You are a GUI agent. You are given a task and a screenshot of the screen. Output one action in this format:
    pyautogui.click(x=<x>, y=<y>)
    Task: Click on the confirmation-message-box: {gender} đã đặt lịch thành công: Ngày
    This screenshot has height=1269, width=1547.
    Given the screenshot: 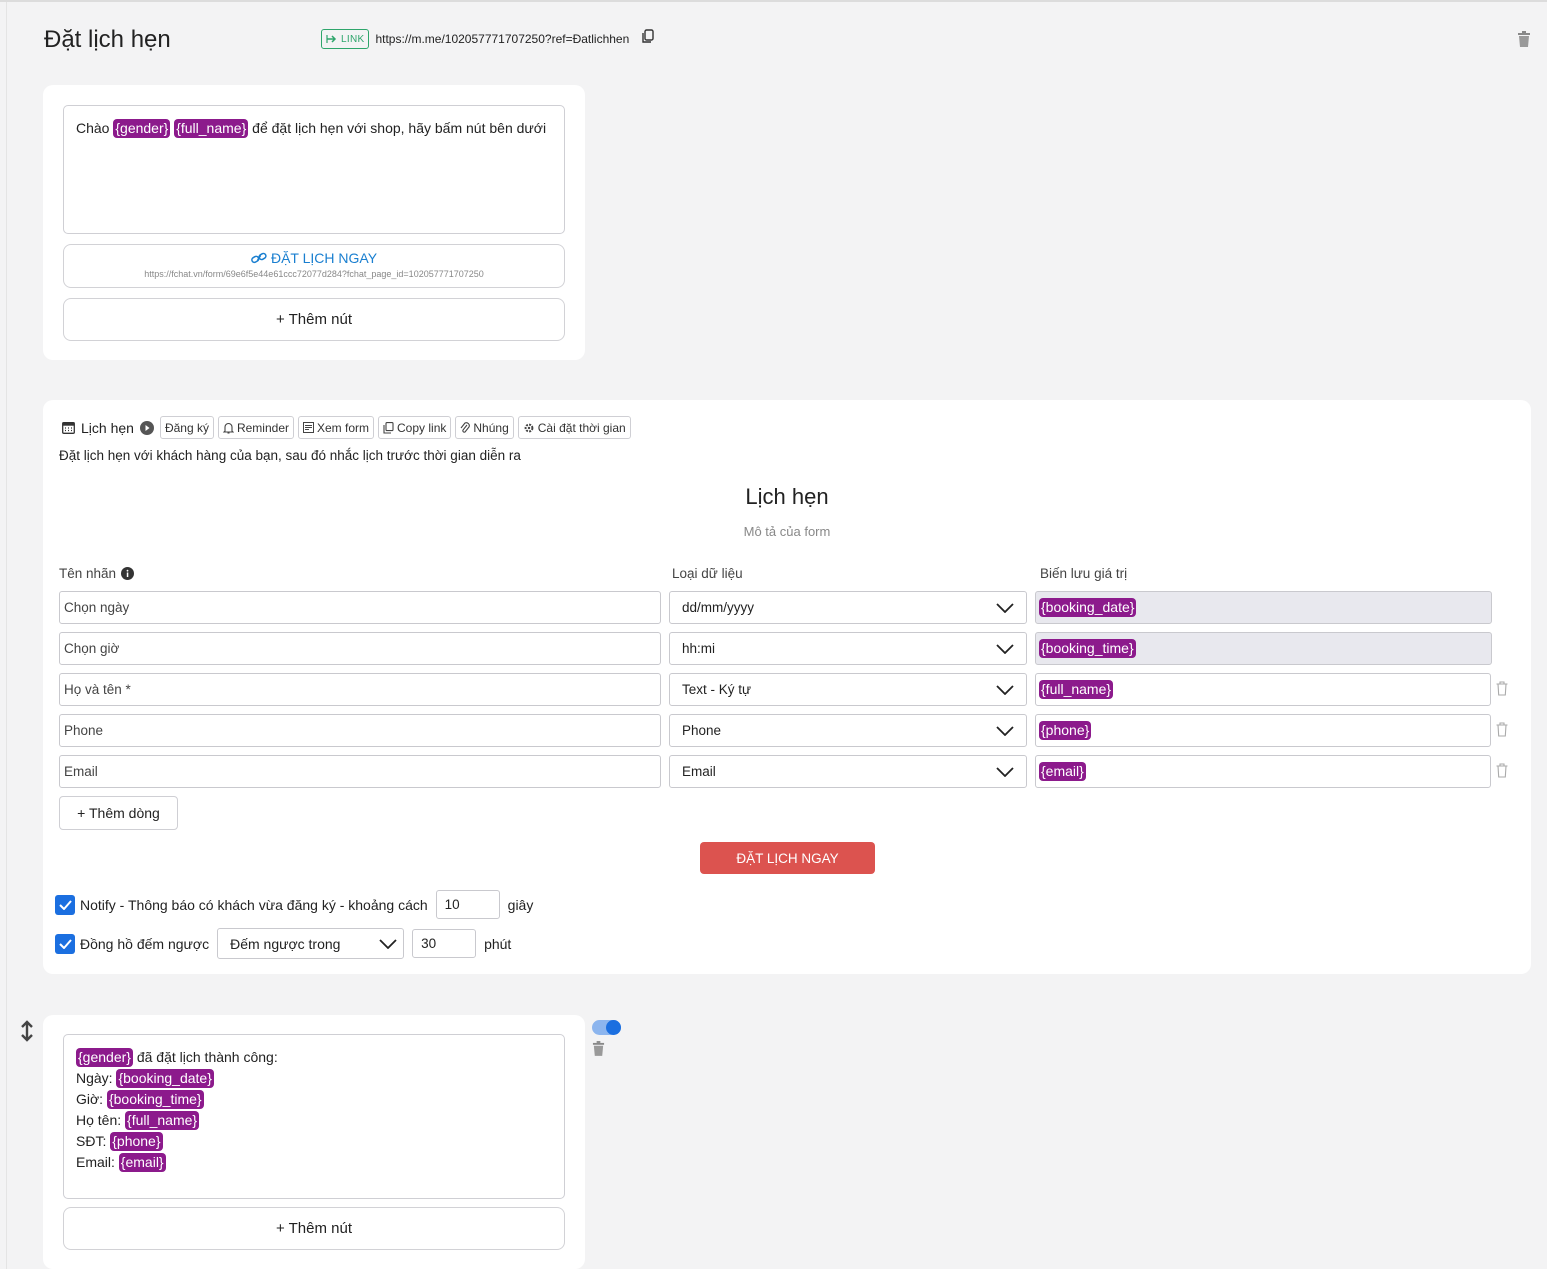 What is the action you would take?
    pyautogui.click(x=314, y=1116)
    